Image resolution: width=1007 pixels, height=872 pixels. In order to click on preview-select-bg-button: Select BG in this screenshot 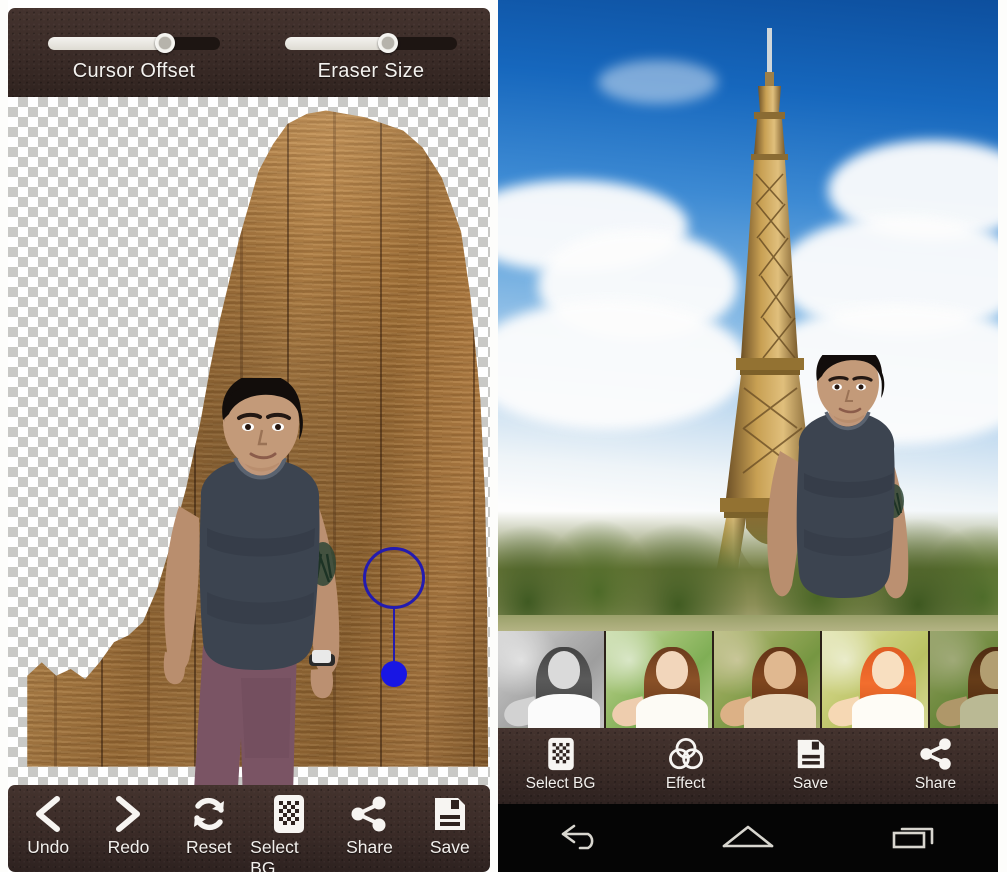, I will do `click(561, 763)`.